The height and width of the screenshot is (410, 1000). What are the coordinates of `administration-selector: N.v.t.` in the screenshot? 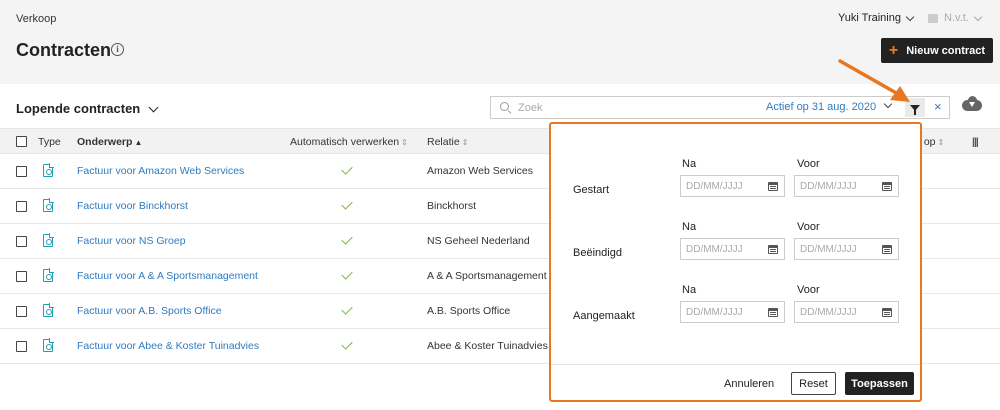 It's located at (955, 18).